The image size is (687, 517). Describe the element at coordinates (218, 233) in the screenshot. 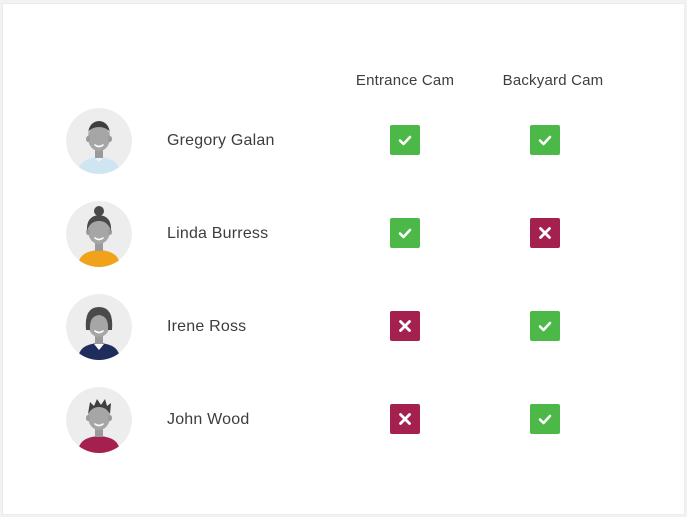

I see `user-name: Linda Burress` at that location.